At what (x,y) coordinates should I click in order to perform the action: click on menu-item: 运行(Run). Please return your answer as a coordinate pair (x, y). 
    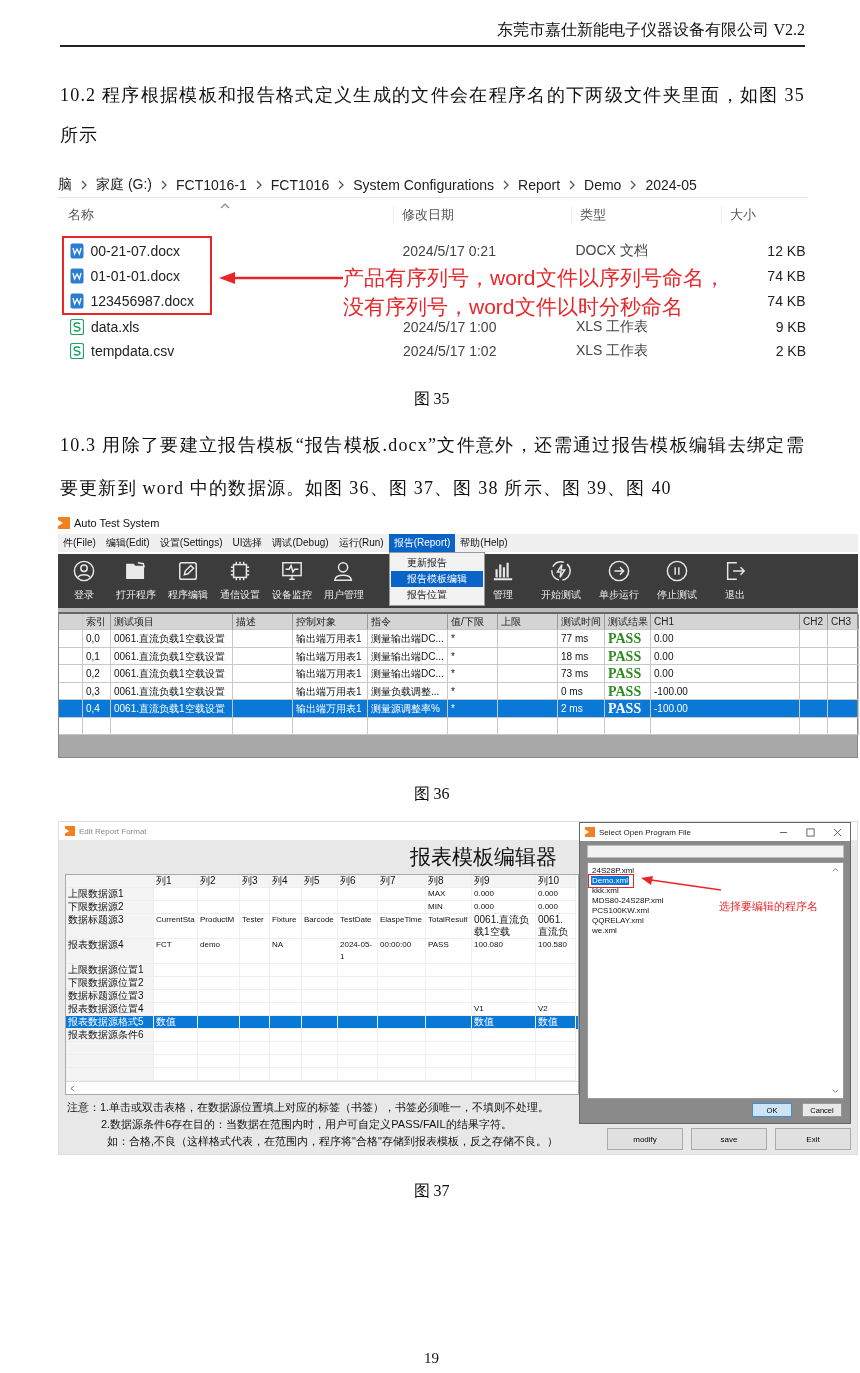
    Looking at the image, I should click on (361, 543).